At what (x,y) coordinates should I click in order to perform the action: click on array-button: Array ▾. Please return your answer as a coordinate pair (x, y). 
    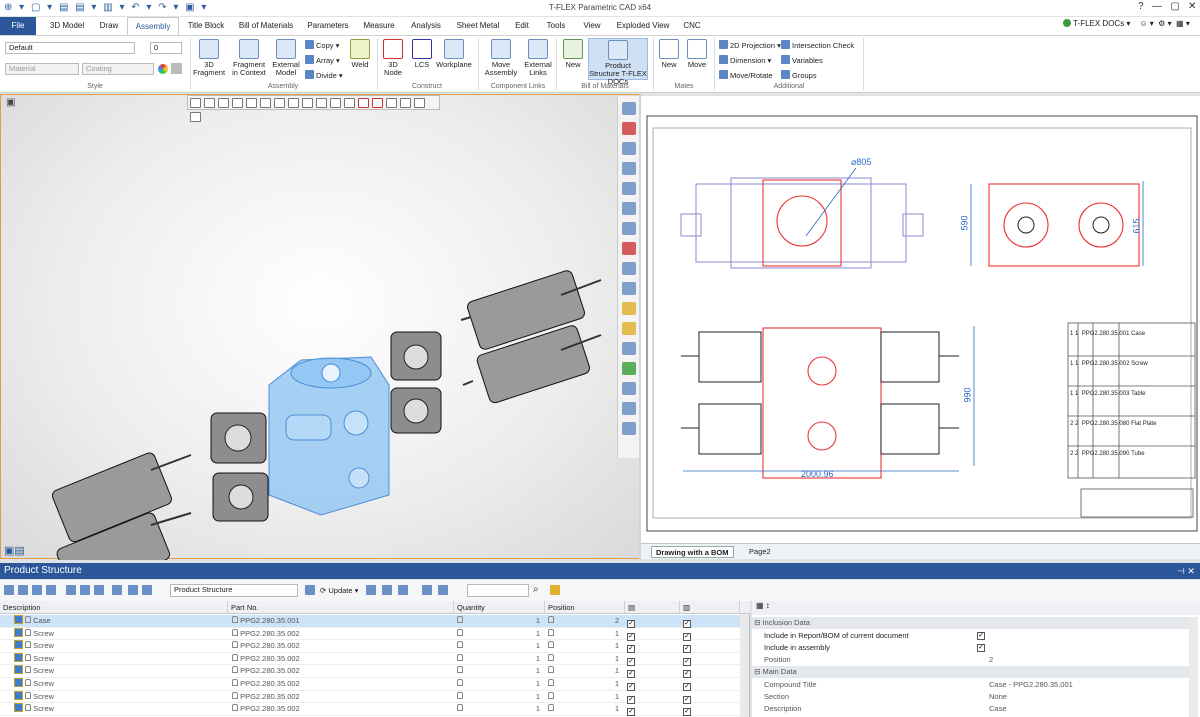
    Looking at the image, I should click on (322, 60).